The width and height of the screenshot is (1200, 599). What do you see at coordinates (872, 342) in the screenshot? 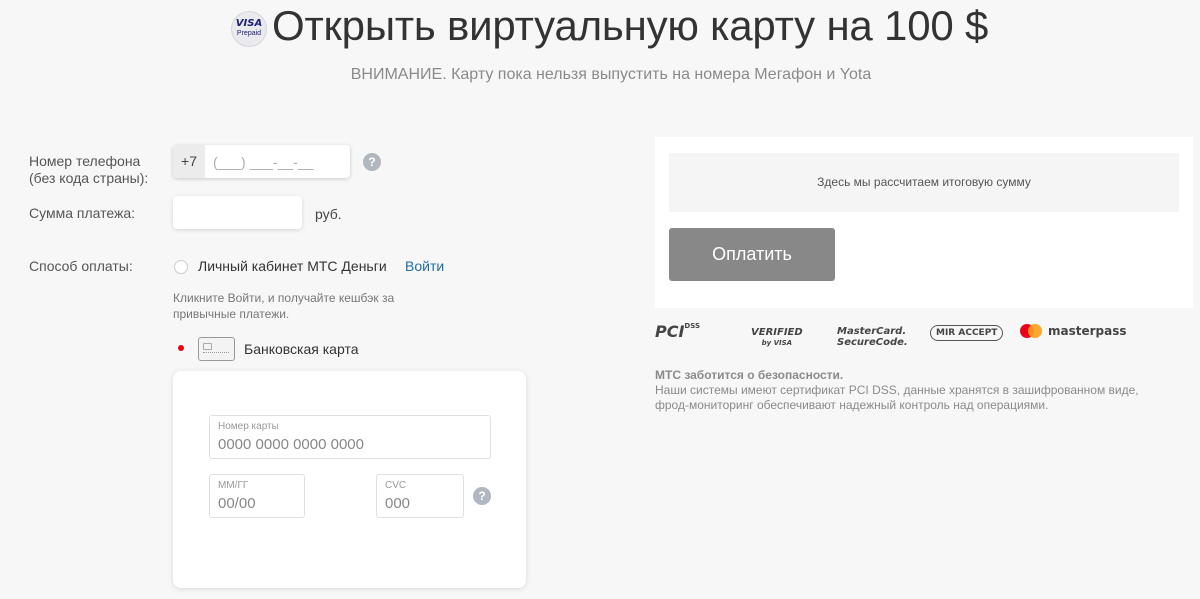
I see `mc-logo-line2: SecureCode.` at bounding box center [872, 342].